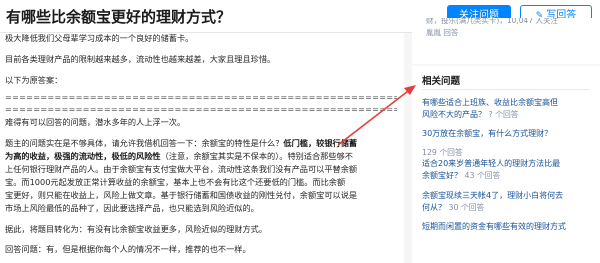 Image resolution: width=600 pixels, height=263 pixels. Describe the element at coordinates (510, 176) in the screenshot. I see `related-question-link: 余额宝好？ 43 个回答` at that location.